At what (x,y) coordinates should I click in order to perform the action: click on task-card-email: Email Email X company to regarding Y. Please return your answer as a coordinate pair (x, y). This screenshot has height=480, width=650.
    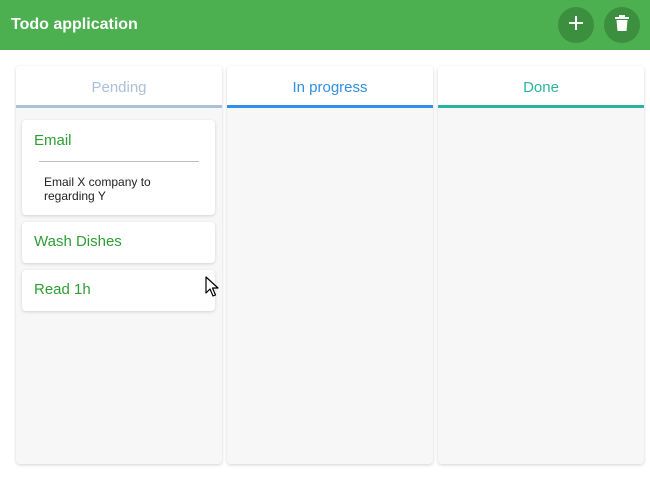
    Looking at the image, I should click on (118, 167).